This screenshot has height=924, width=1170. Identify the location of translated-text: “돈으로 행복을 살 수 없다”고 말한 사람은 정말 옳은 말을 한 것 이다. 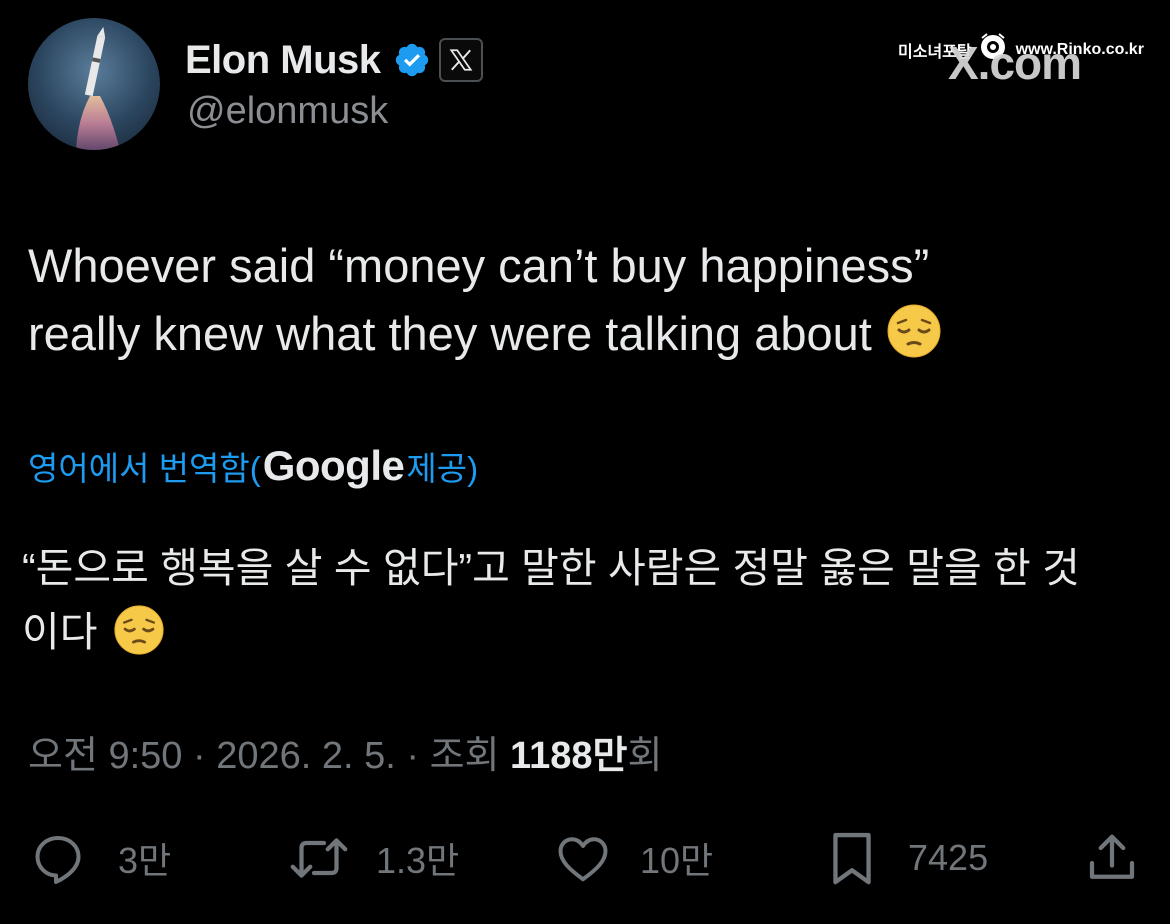
(582, 605).